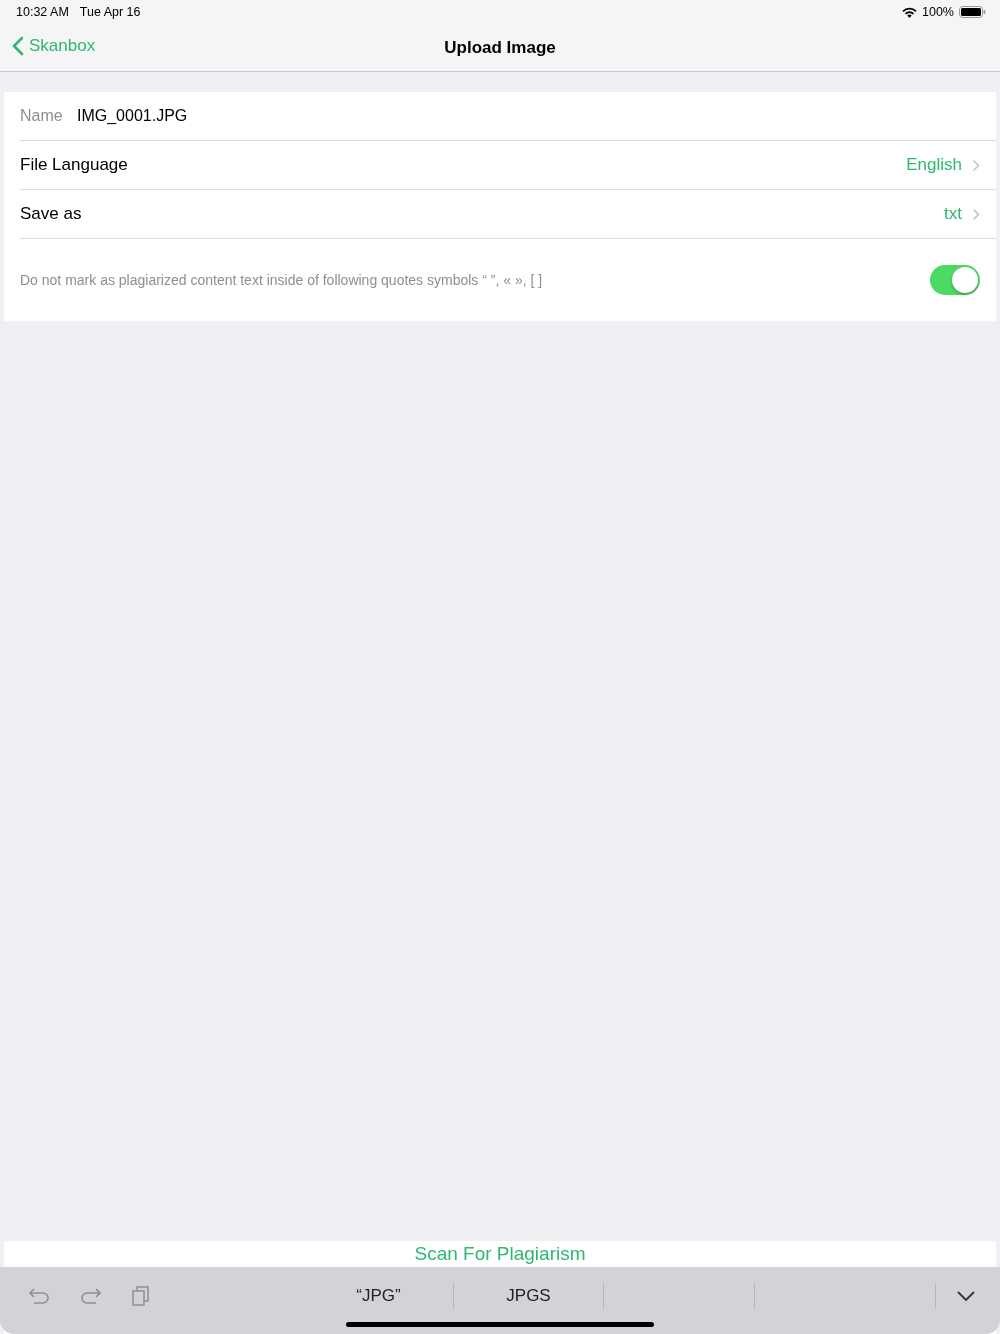 This screenshot has width=1000, height=1334. I want to click on row-label: Save as, so click(51, 214).